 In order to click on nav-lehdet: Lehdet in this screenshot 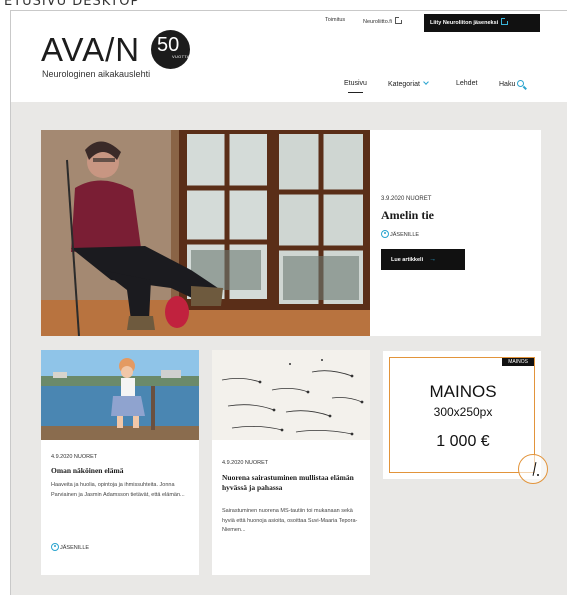, I will do `click(466, 83)`.